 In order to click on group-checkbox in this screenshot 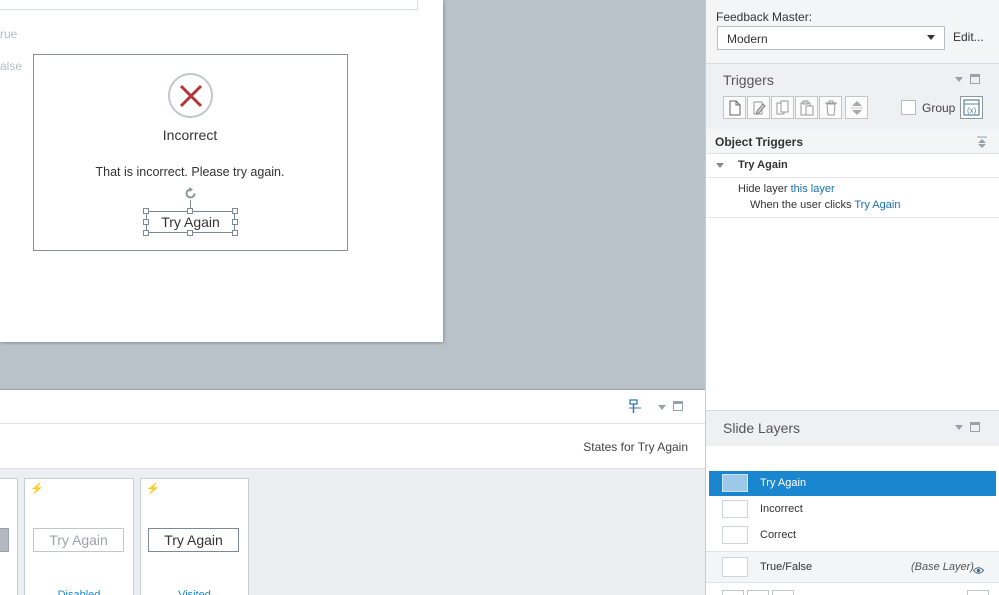, I will do `click(908, 107)`.